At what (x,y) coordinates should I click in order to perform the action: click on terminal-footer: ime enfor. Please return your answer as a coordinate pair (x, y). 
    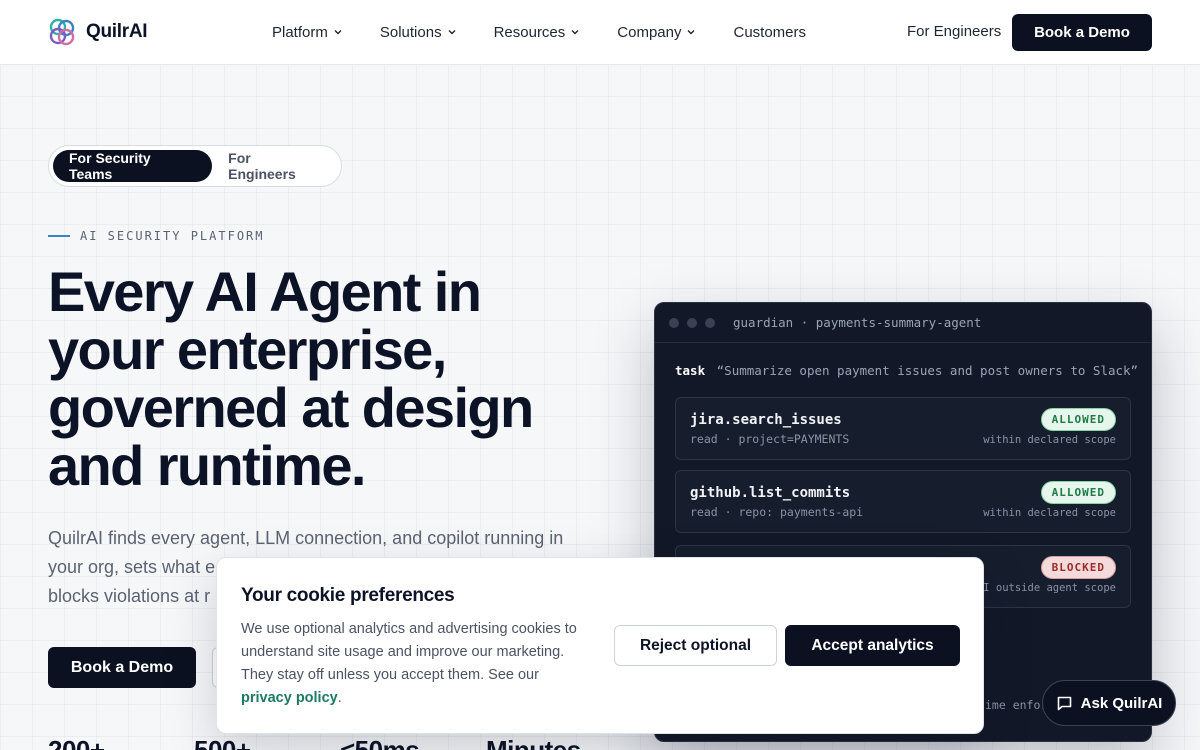
    Looking at the image, I should click on (1016, 705).